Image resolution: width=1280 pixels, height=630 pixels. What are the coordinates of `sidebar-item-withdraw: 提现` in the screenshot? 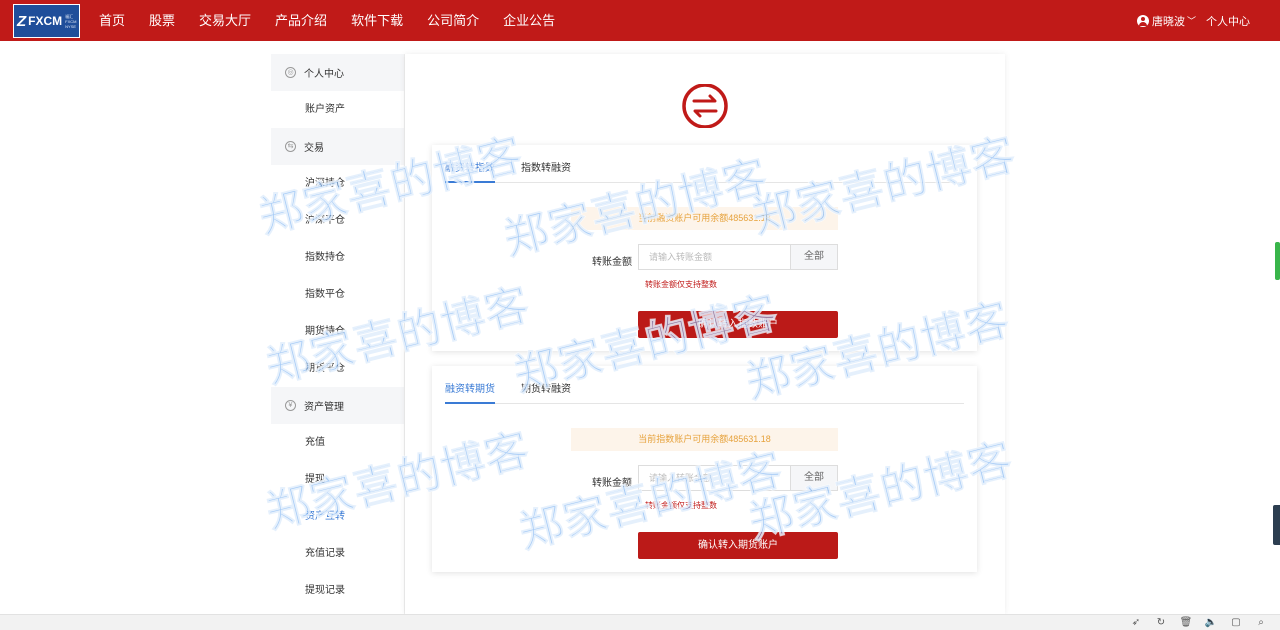 It's located at (337, 479).